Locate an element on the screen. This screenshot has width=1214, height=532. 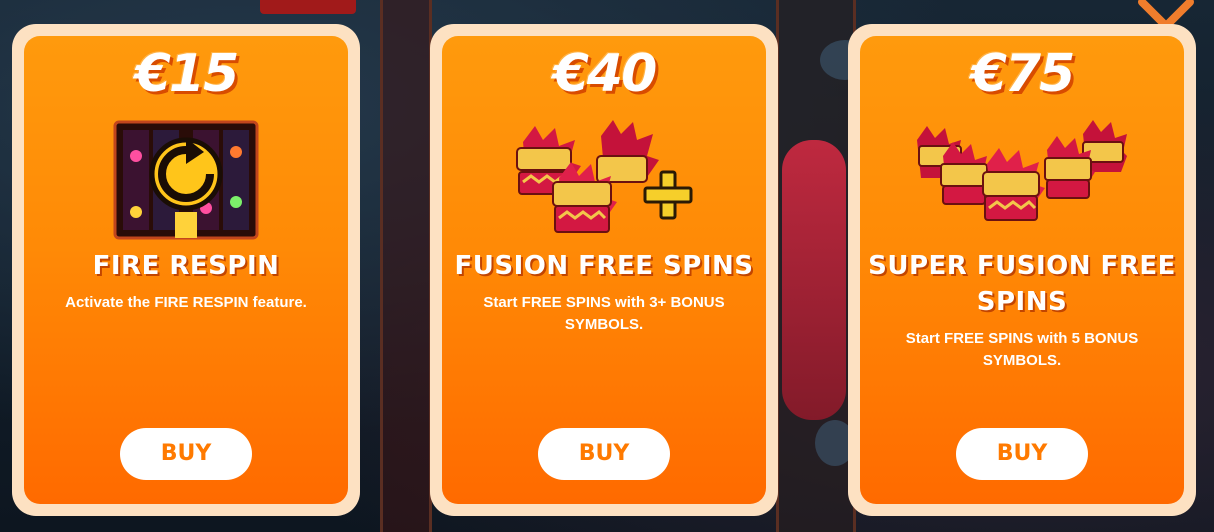
background-sign is located at coordinates (308, 7).